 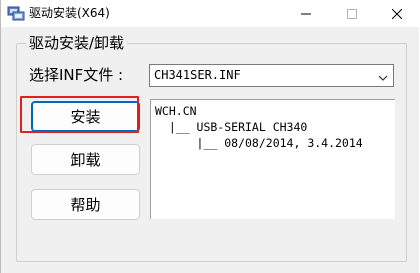 I want to click on close-button, so click(x=397, y=13).